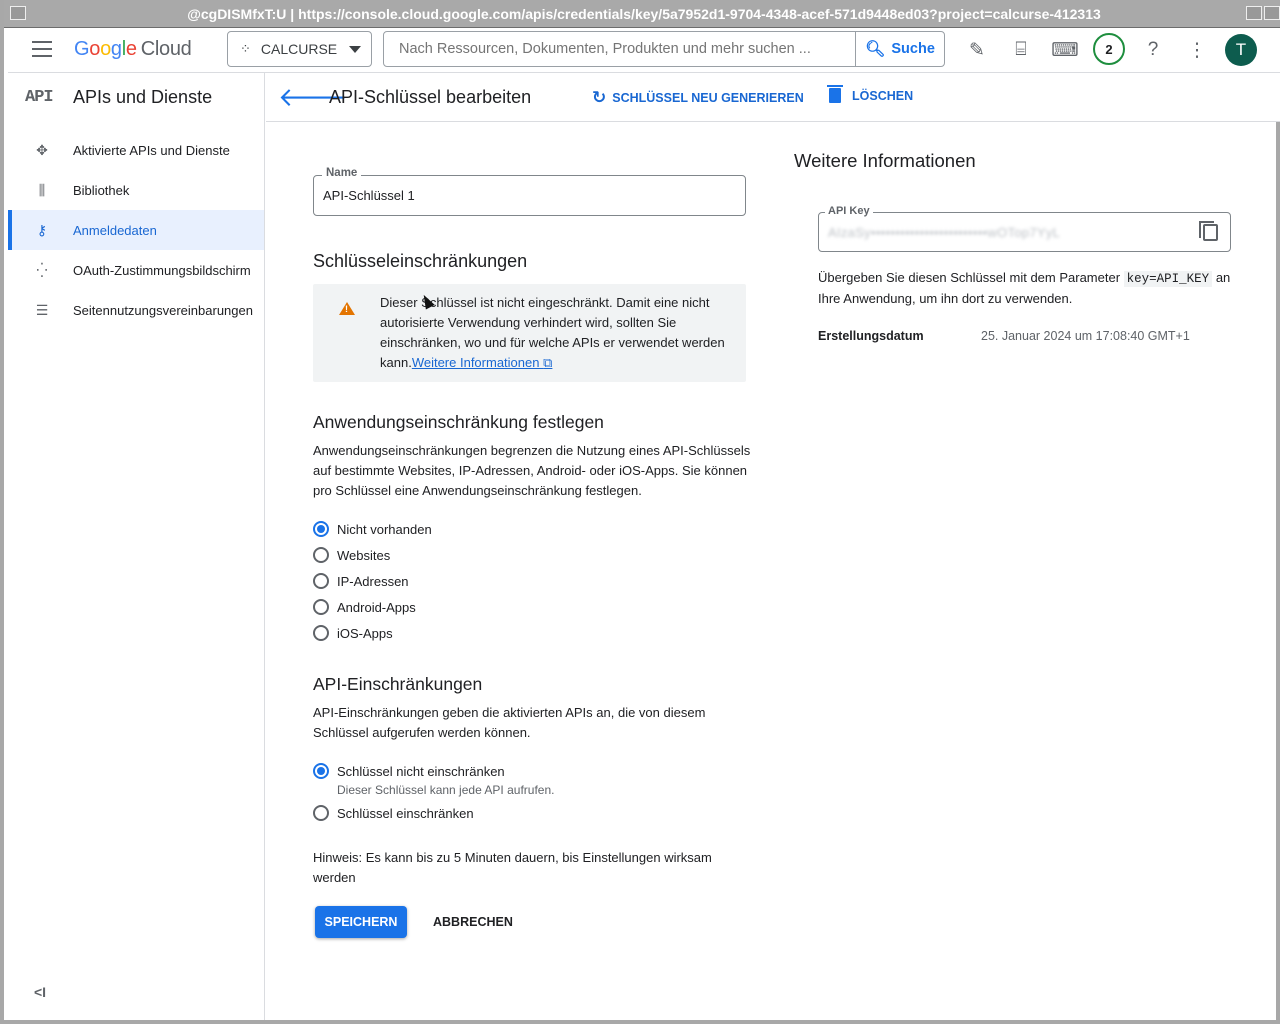 The height and width of the screenshot is (1024, 1280). Describe the element at coordinates (1241, 50) in the screenshot. I see `avatar: T` at that location.